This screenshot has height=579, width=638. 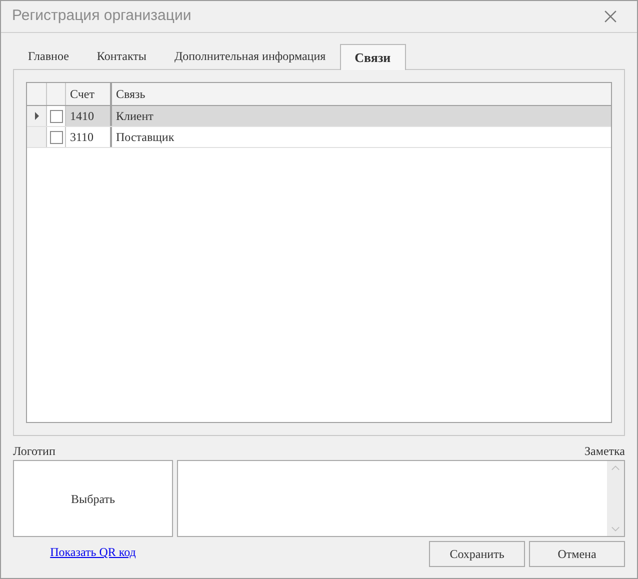 What do you see at coordinates (373, 57) in the screenshot?
I see `tab: Связи` at bounding box center [373, 57].